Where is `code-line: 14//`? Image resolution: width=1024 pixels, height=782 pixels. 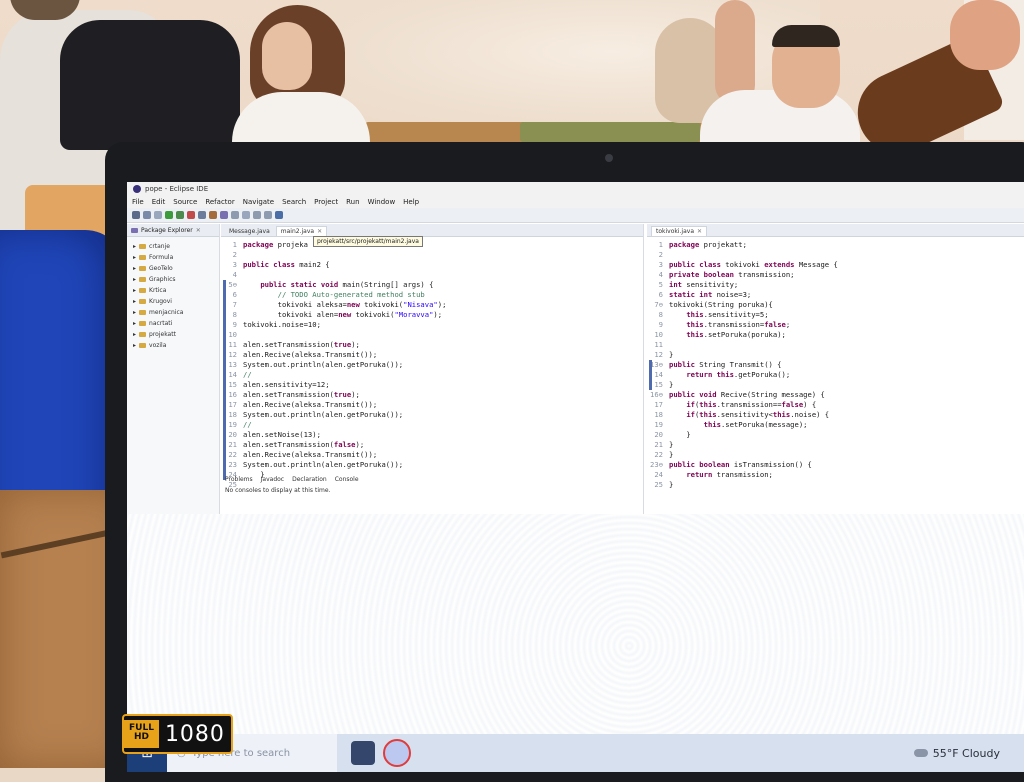 code-line: 14// is located at coordinates (432, 375).